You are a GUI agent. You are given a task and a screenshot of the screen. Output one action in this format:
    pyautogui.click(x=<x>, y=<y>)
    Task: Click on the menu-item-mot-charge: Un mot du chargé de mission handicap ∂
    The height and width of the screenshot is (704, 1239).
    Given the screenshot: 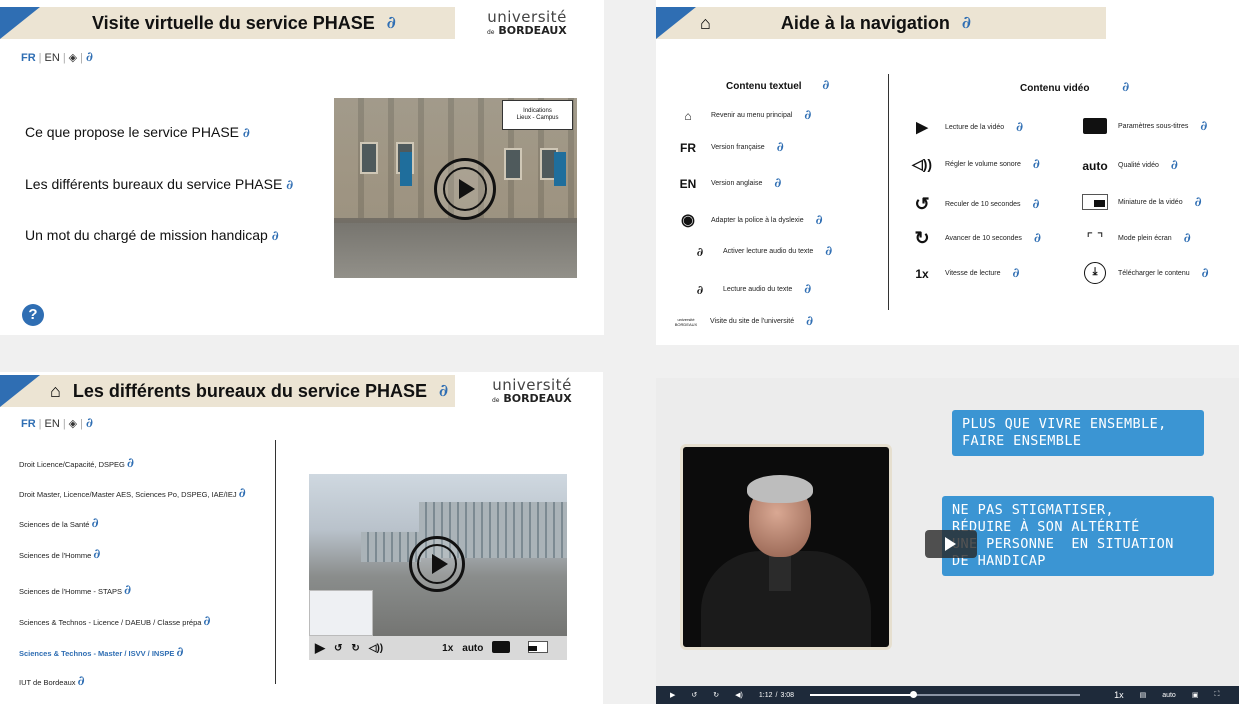 What is the action you would take?
    pyautogui.click(x=152, y=235)
    